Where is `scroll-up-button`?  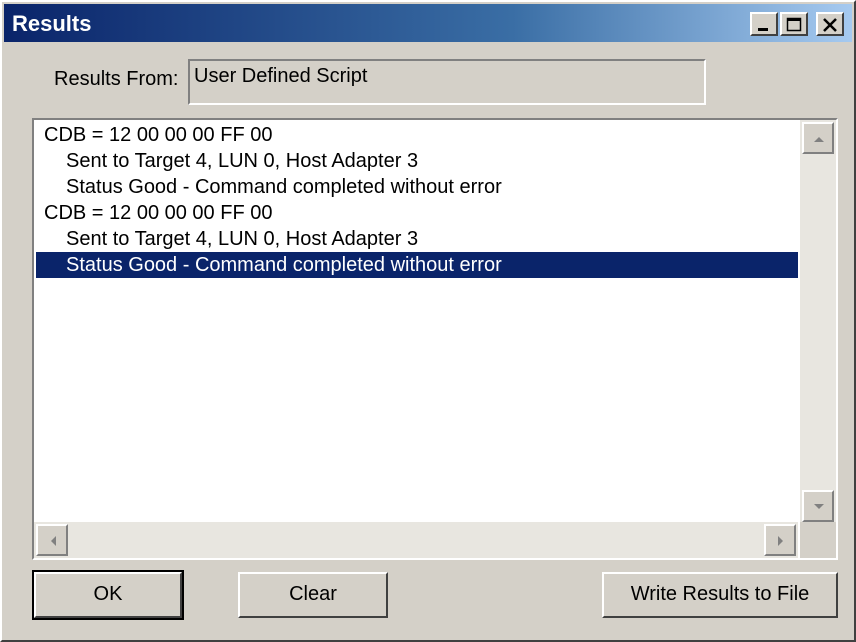 scroll-up-button is located at coordinates (818, 138).